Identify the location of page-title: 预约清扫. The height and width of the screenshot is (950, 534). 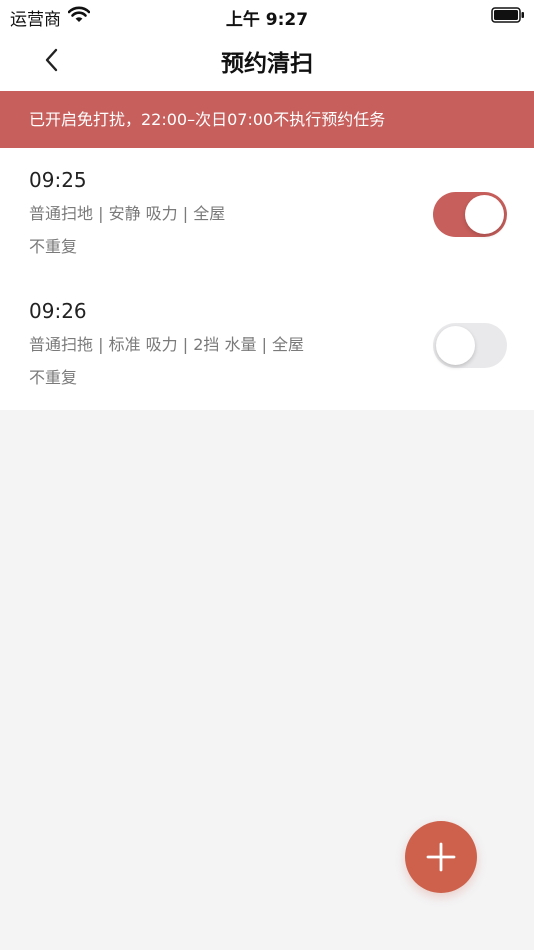
(267, 64).